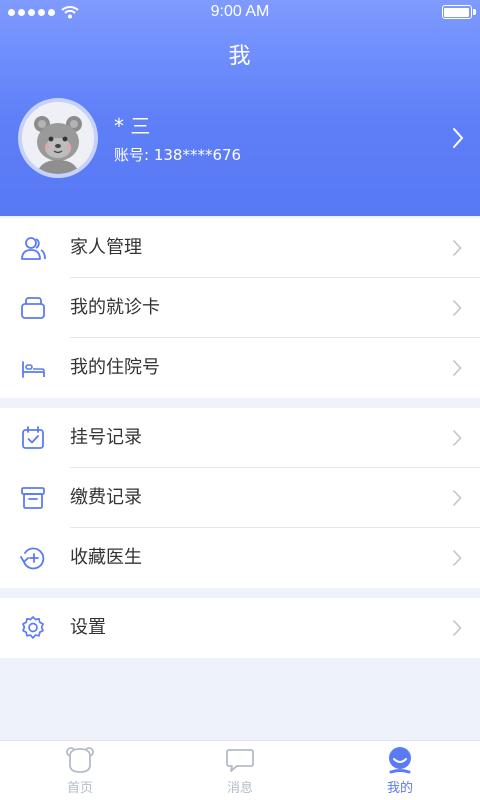 This screenshot has width=480, height=800. I want to click on bear-avatar-icon, so click(58, 138).